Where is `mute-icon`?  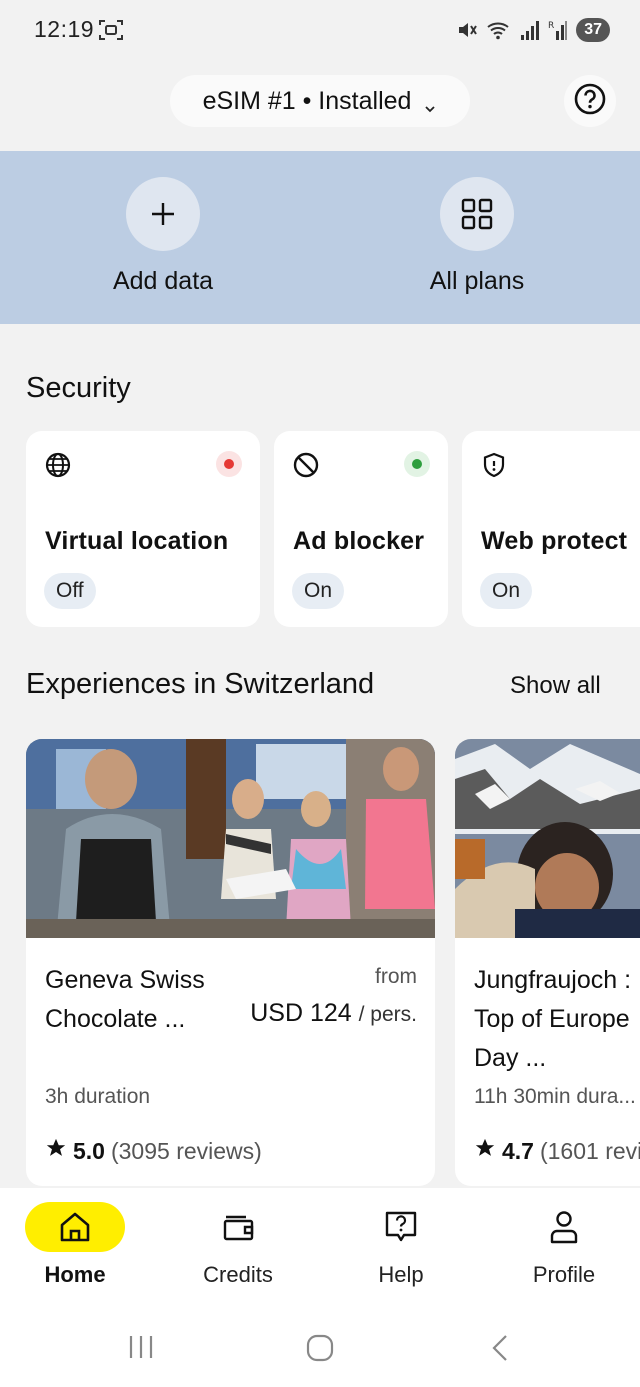
mute-icon is located at coordinates (467, 30).